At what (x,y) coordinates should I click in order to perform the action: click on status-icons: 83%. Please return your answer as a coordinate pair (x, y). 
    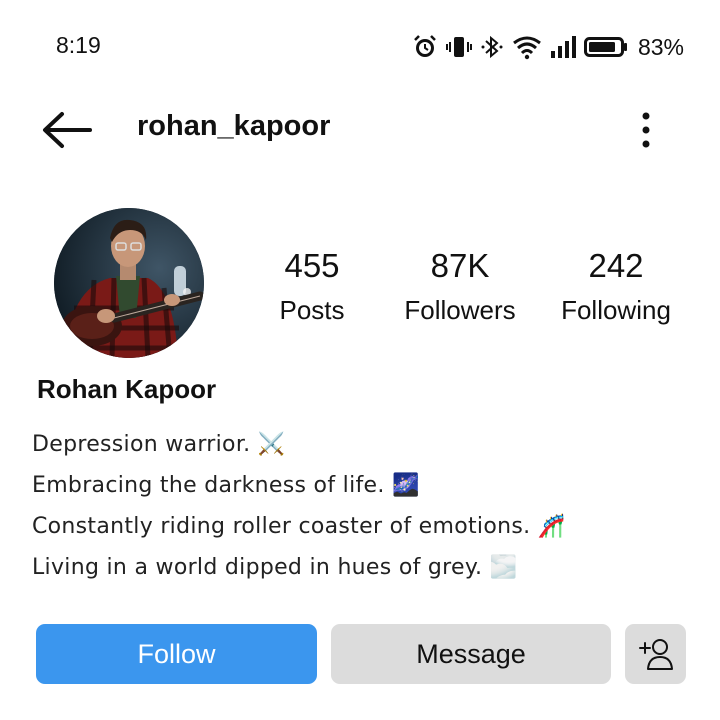
    Looking at the image, I should click on (548, 47).